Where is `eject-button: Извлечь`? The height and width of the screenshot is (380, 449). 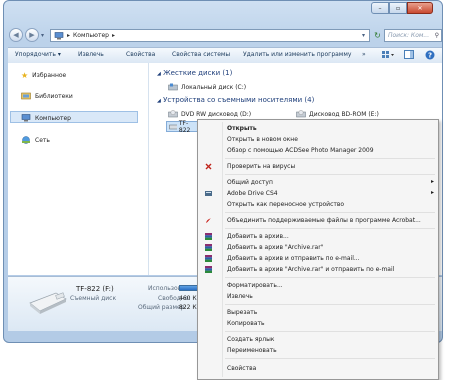 eject-button: Извлечь is located at coordinates (91, 54).